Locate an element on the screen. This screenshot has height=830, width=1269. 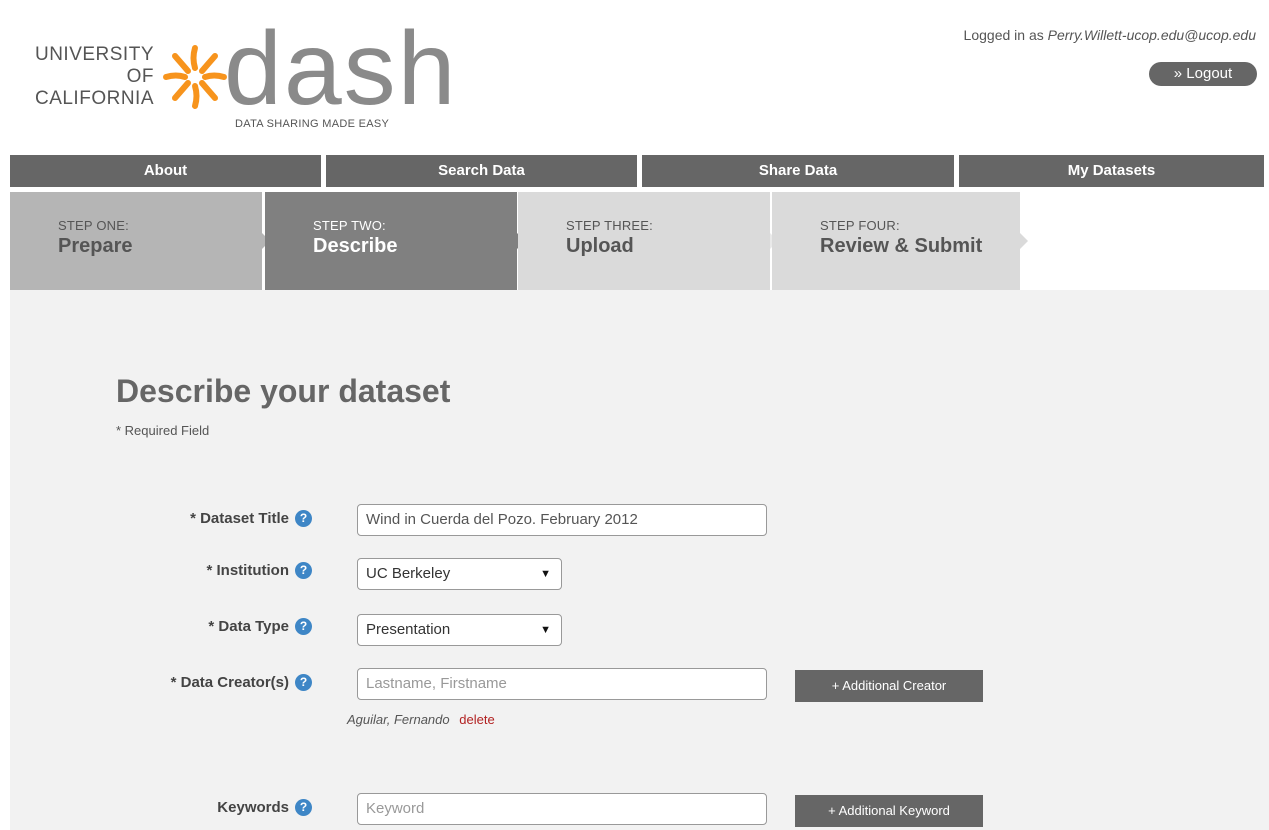
logo-line-of: OF is located at coordinates (140, 76).